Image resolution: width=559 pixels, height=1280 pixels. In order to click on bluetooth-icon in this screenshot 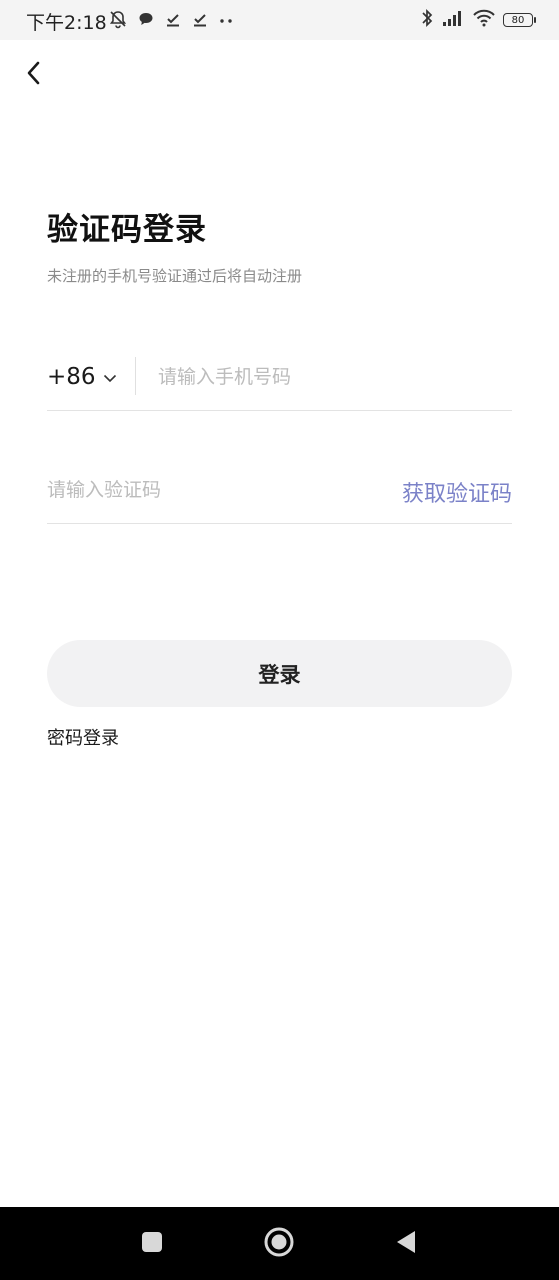, I will do `click(427, 20)`.